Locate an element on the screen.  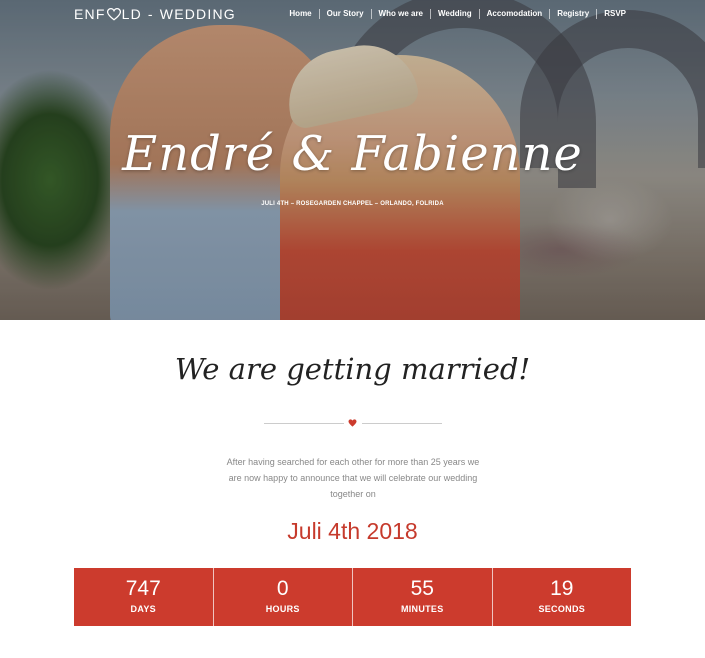
nav-item-home: Home is located at coordinates (300, 14).